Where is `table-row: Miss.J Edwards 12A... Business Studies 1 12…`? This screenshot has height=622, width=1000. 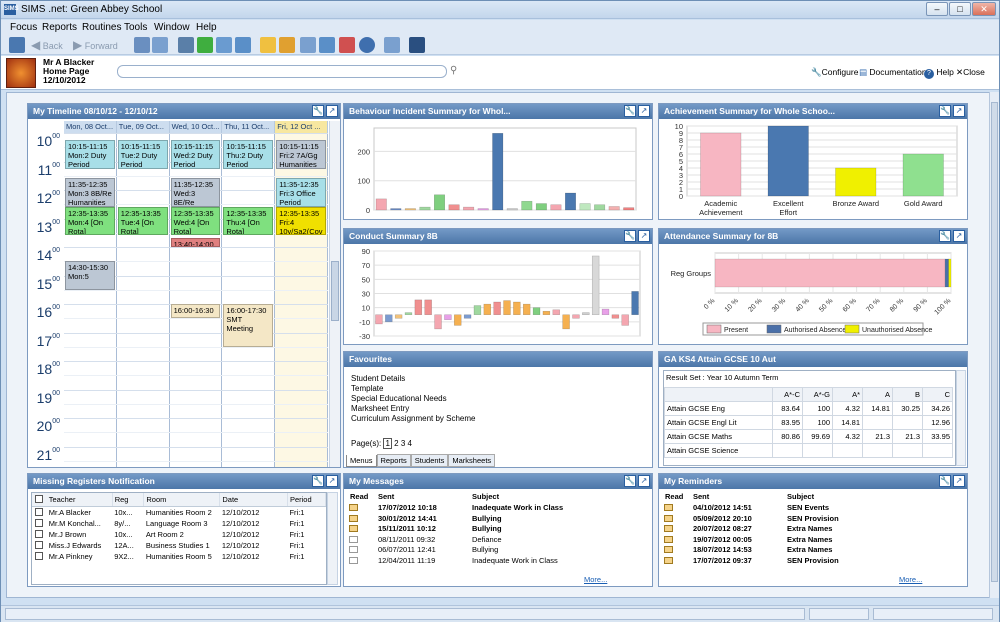 table-row: Miss.J Edwards 12A... Business Studies 1 12… is located at coordinates (179, 545).